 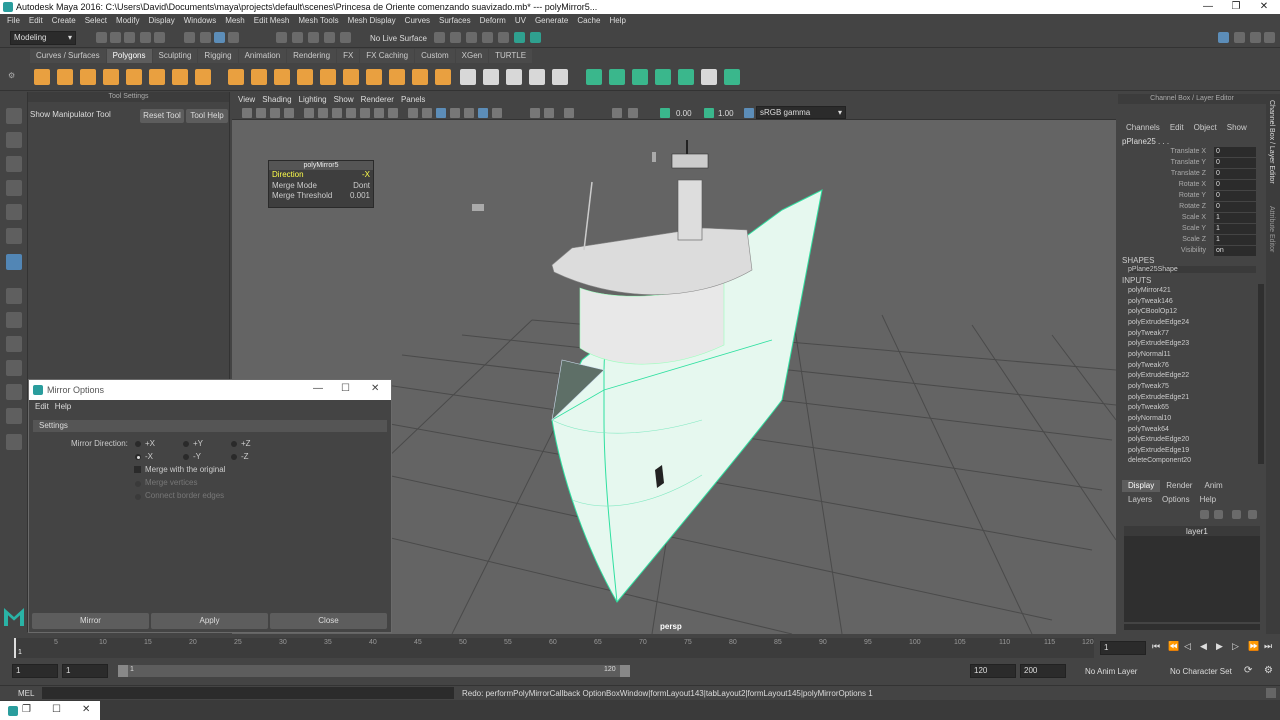 What do you see at coordinates (289, 113) in the screenshot?
I see `image-plane-icon` at bounding box center [289, 113].